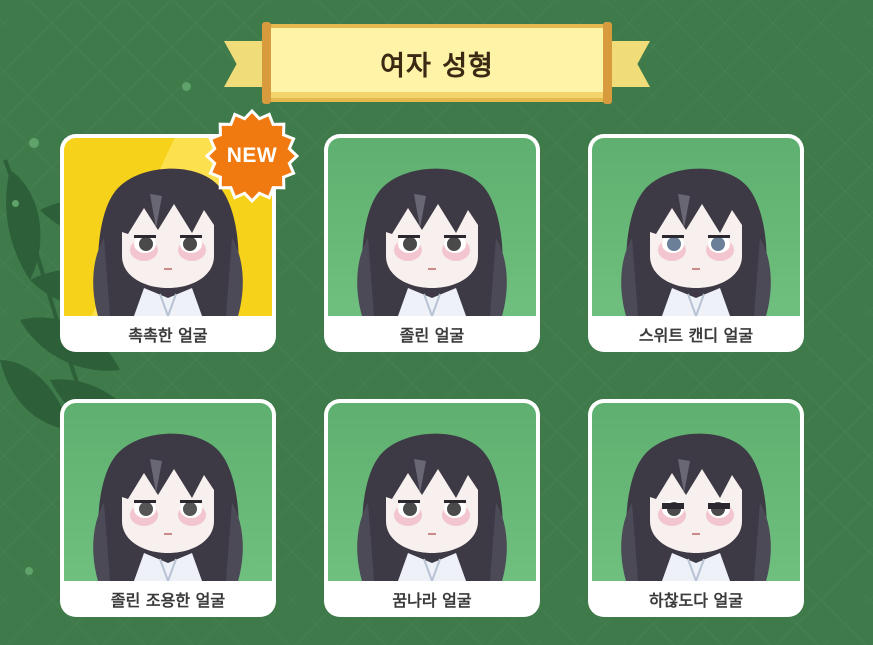 The width and height of the screenshot is (873, 645). I want to click on face-card: 졸린 조용한 얼굴, so click(168, 508).